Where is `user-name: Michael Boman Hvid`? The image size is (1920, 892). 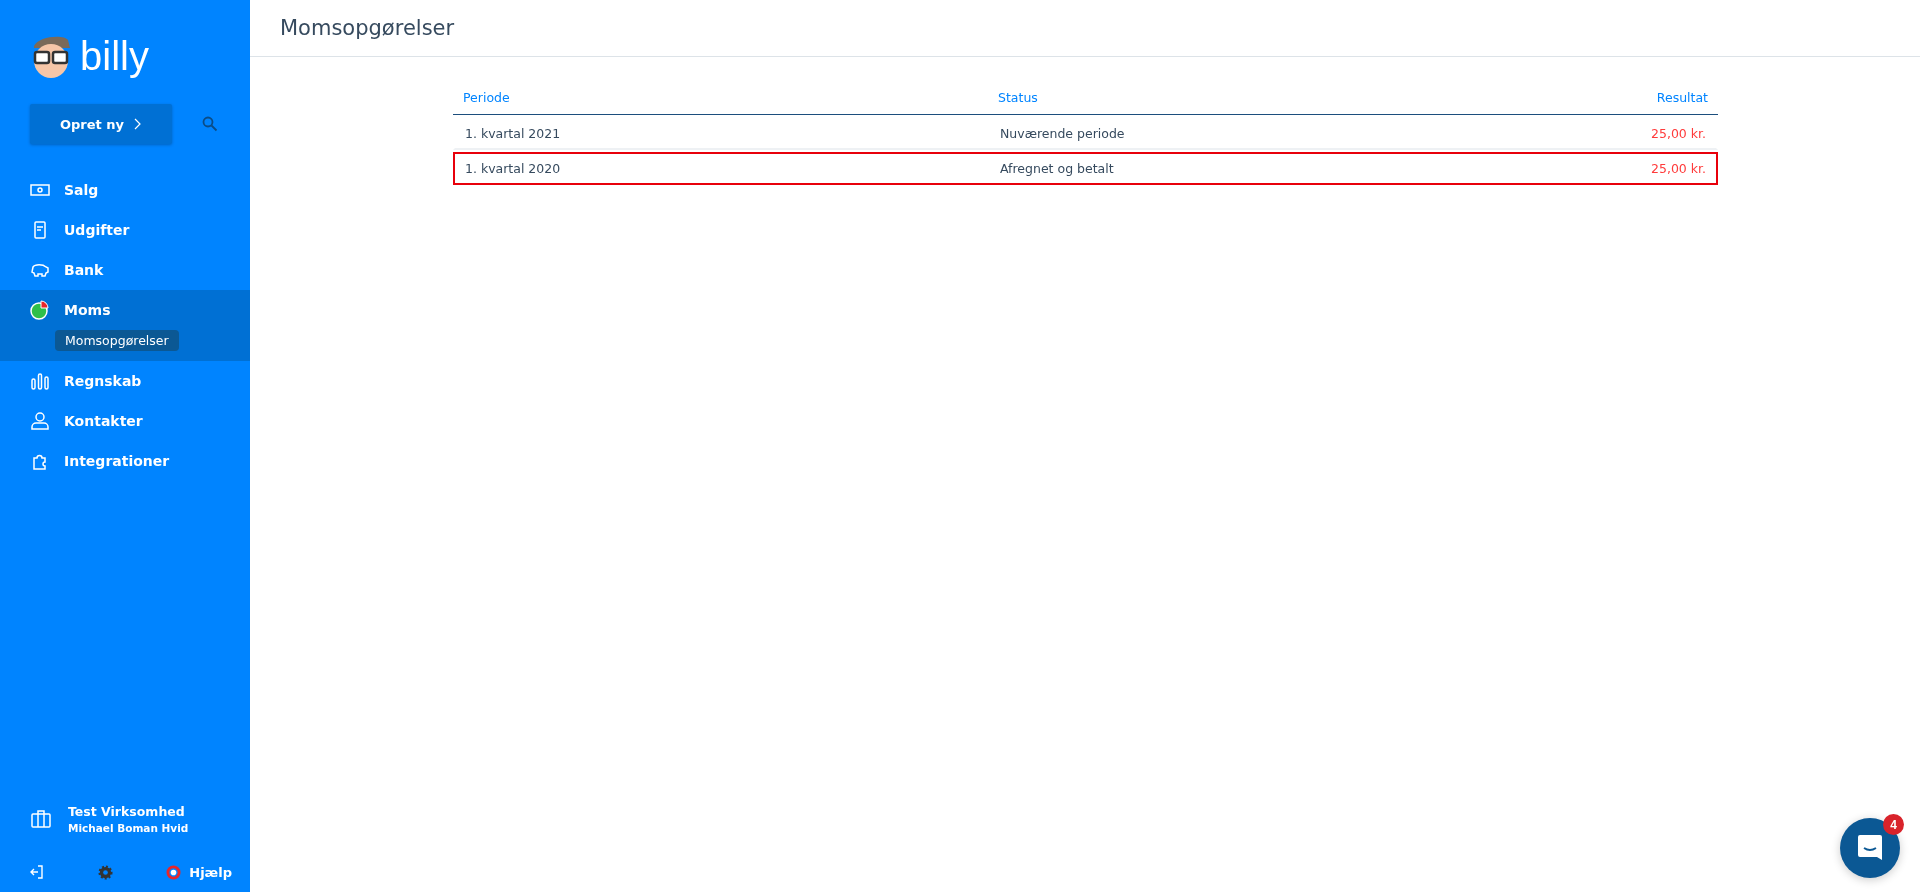
user-name: Michael Boman Hvid is located at coordinates (128, 828).